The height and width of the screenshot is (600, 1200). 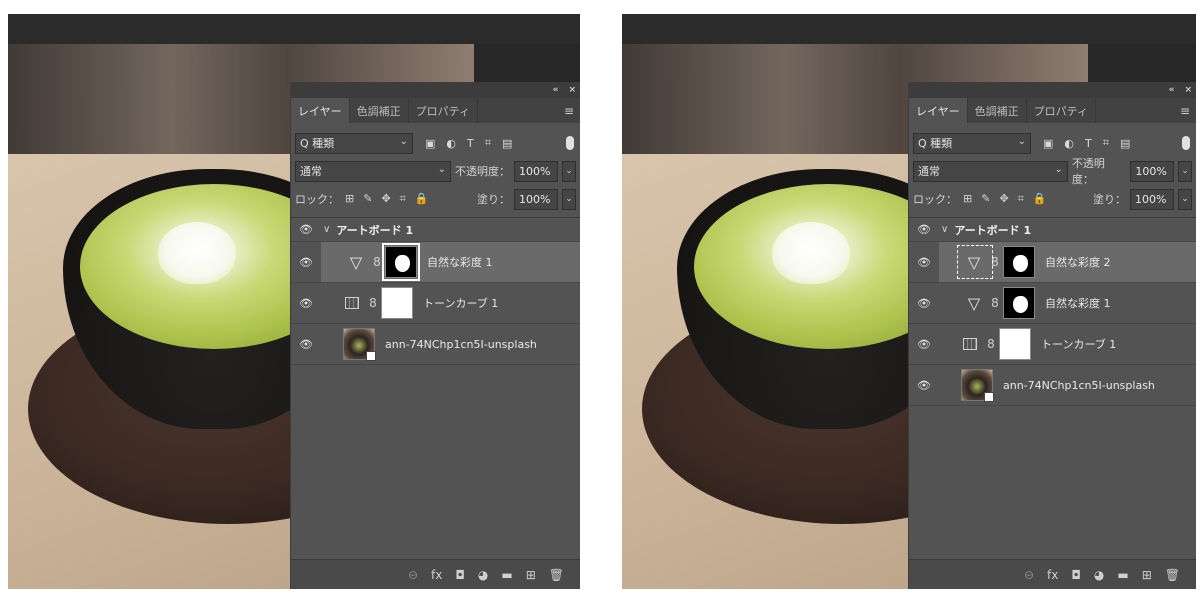 What do you see at coordinates (970, 344) in the screenshot?
I see `curves-icon` at bounding box center [970, 344].